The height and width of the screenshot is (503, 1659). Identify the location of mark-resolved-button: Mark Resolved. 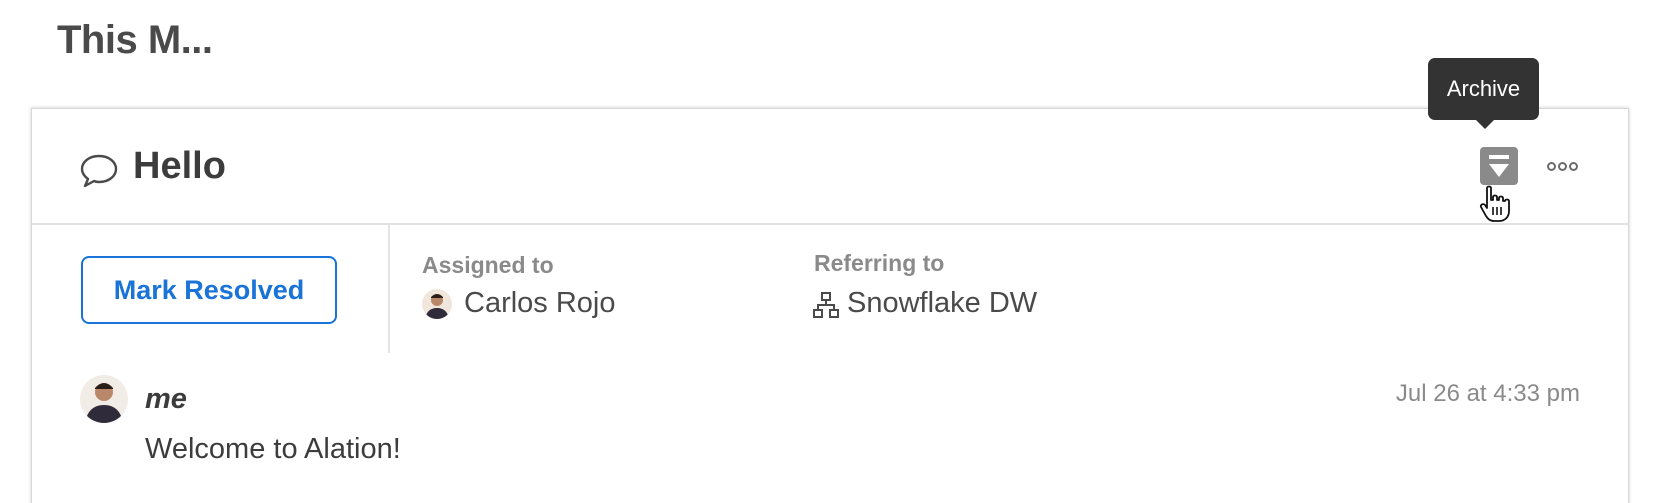
(209, 290).